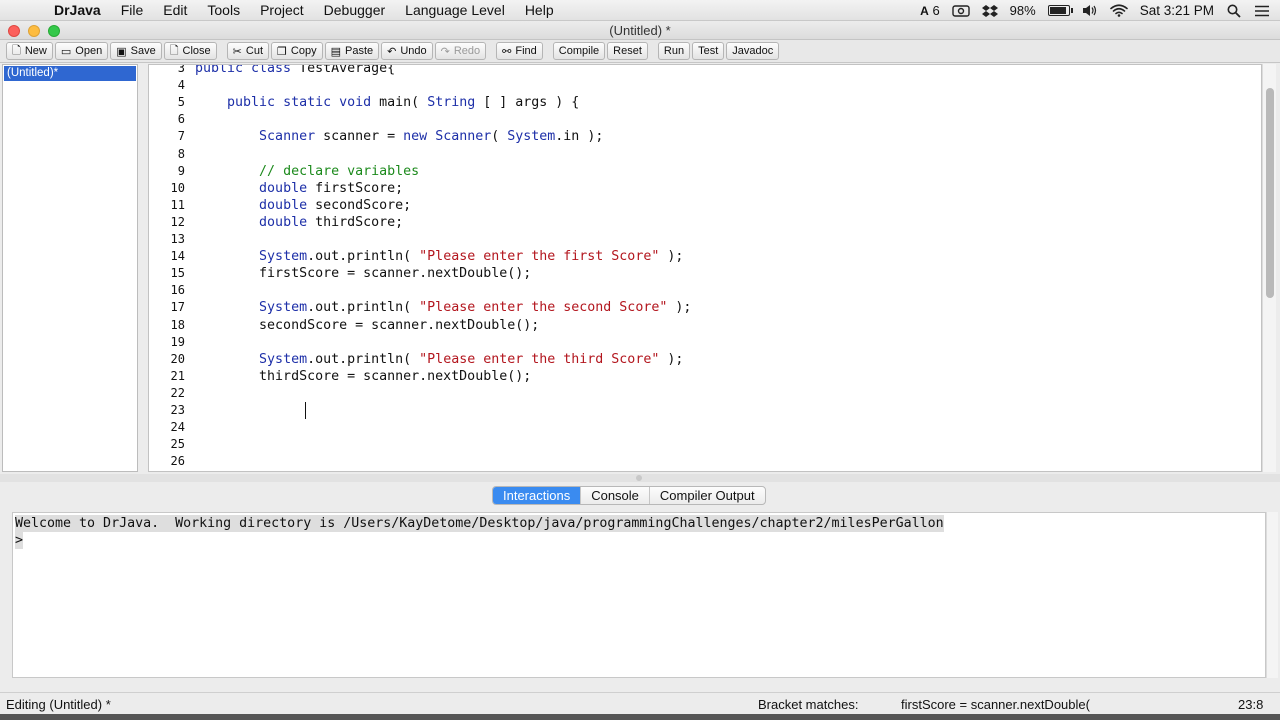 The height and width of the screenshot is (720, 1280). What do you see at coordinates (29, 51) in the screenshot?
I see `new-button: 🗋 New` at bounding box center [29, 51].